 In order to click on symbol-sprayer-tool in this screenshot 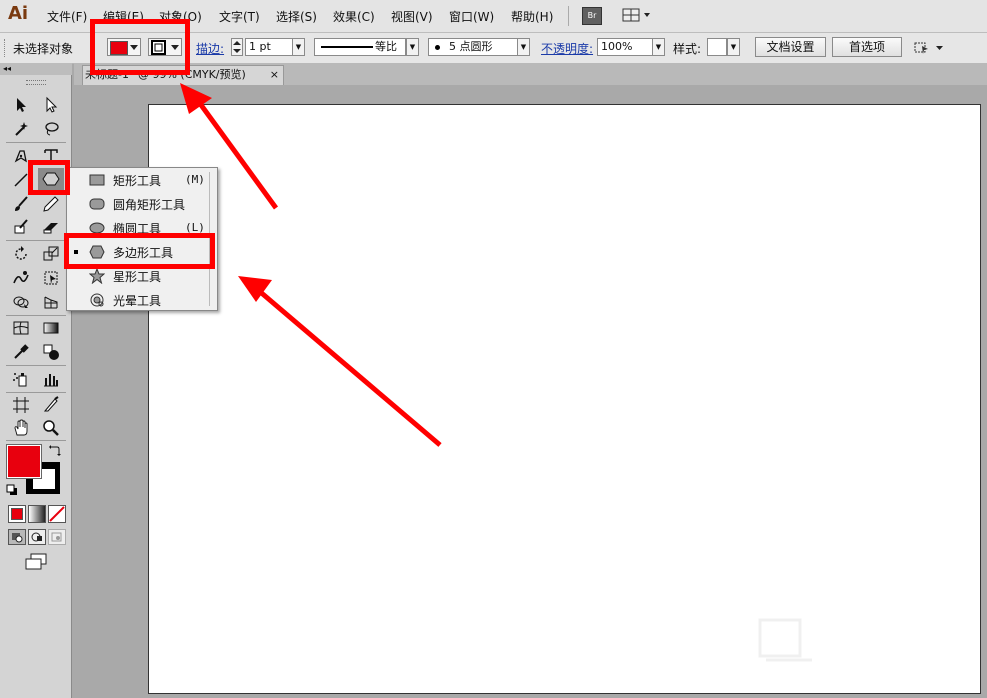, I will do `click(21, 379)`.